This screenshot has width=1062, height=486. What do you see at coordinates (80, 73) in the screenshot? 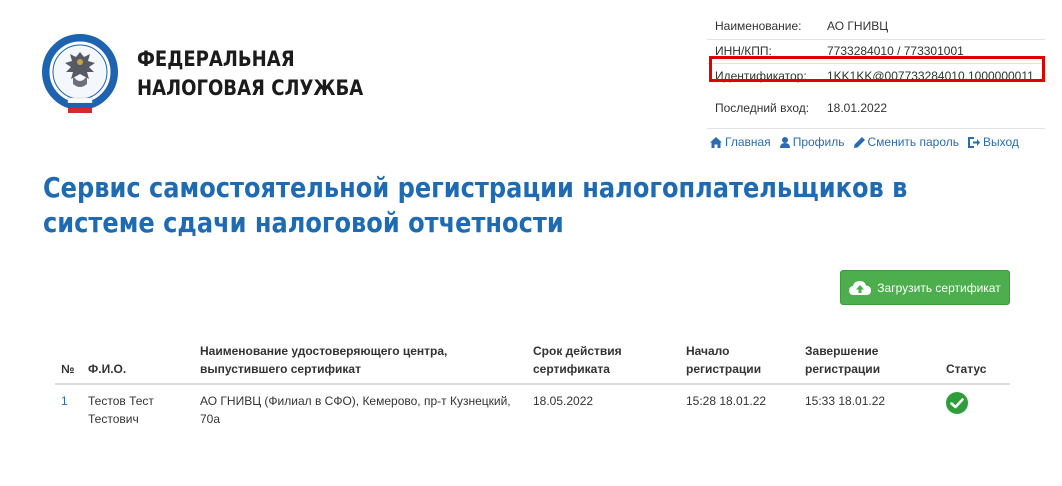
I see `fns-emblem-icon` at bounding box center [80, 73].